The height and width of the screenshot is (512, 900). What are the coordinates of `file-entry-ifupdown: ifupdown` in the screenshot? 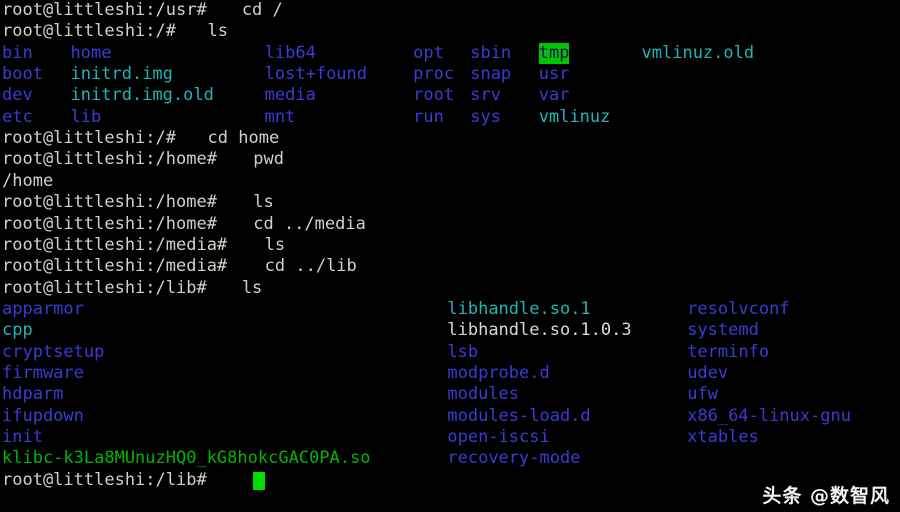 It's located at (43, 416).